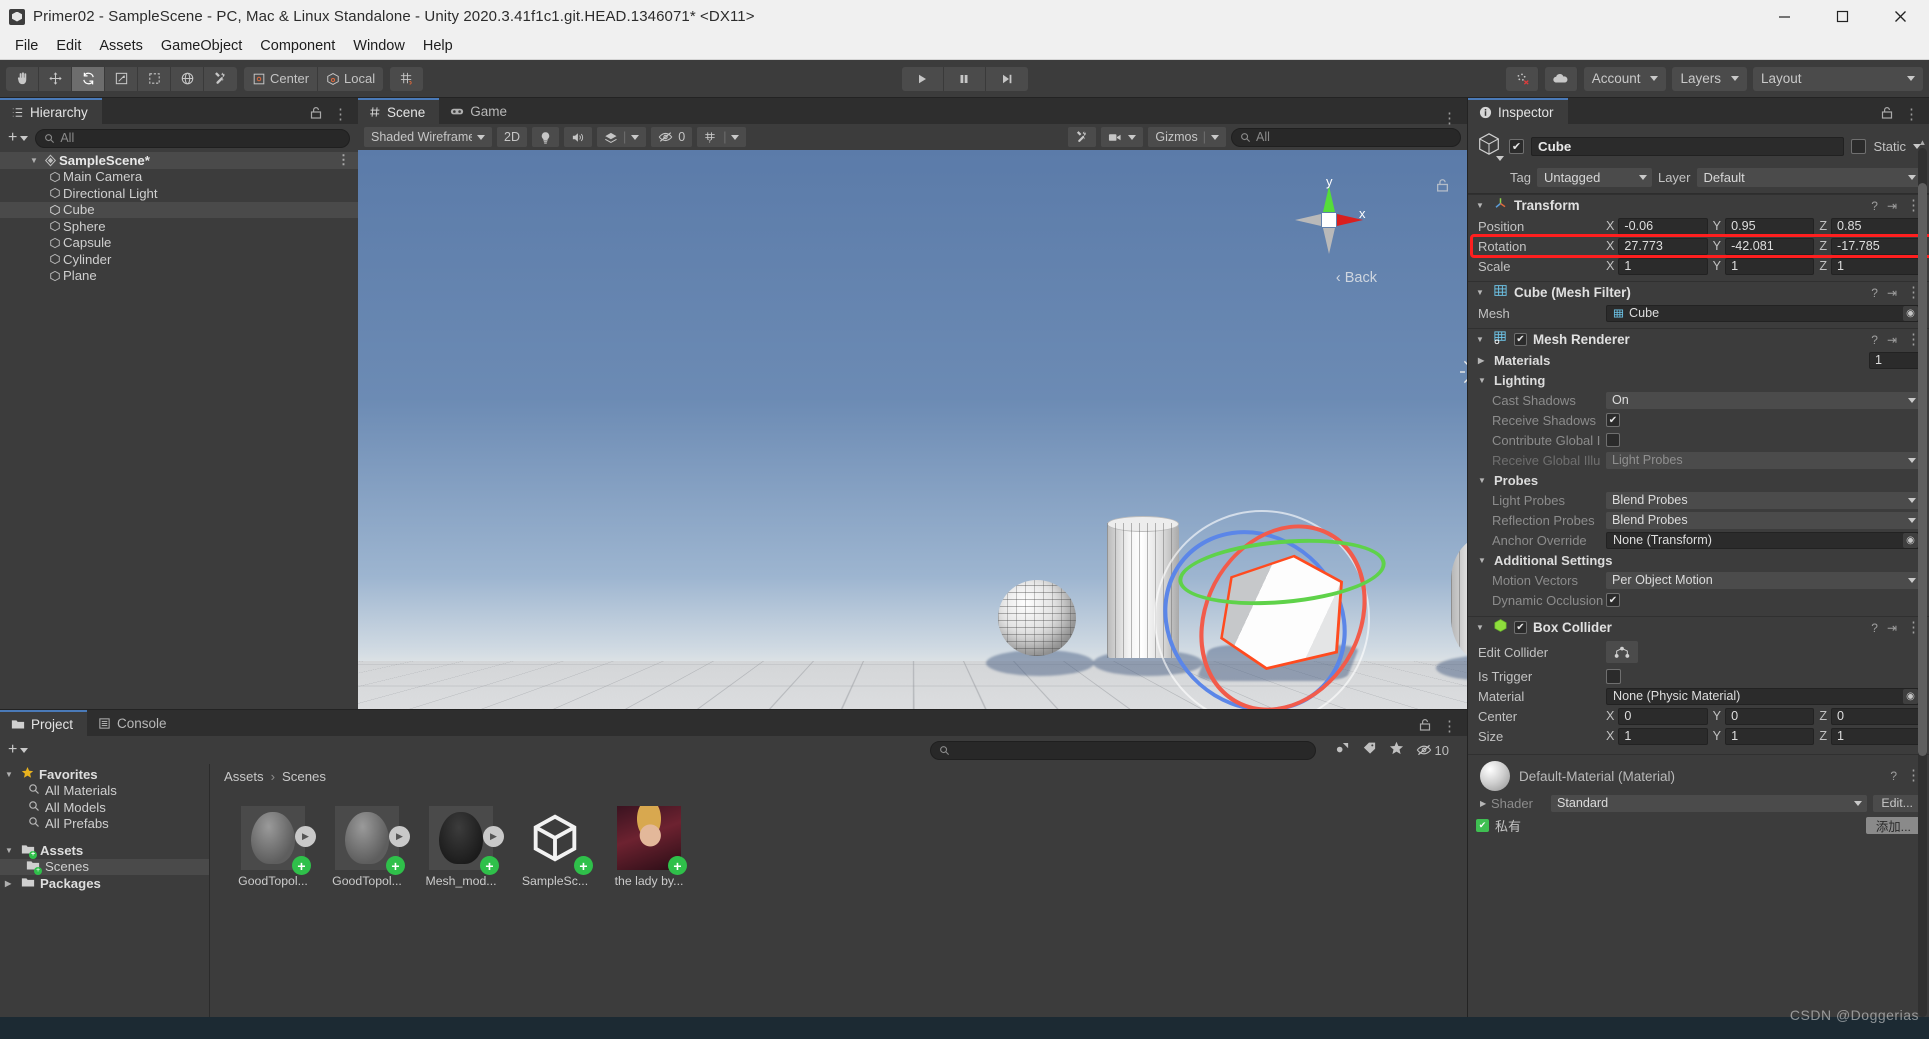 Image resolution: width=1929 pixels, height=1039 pixels. I want to click on additional-settings-group-row: ▼ Additional Settings, so click(1698, 560).